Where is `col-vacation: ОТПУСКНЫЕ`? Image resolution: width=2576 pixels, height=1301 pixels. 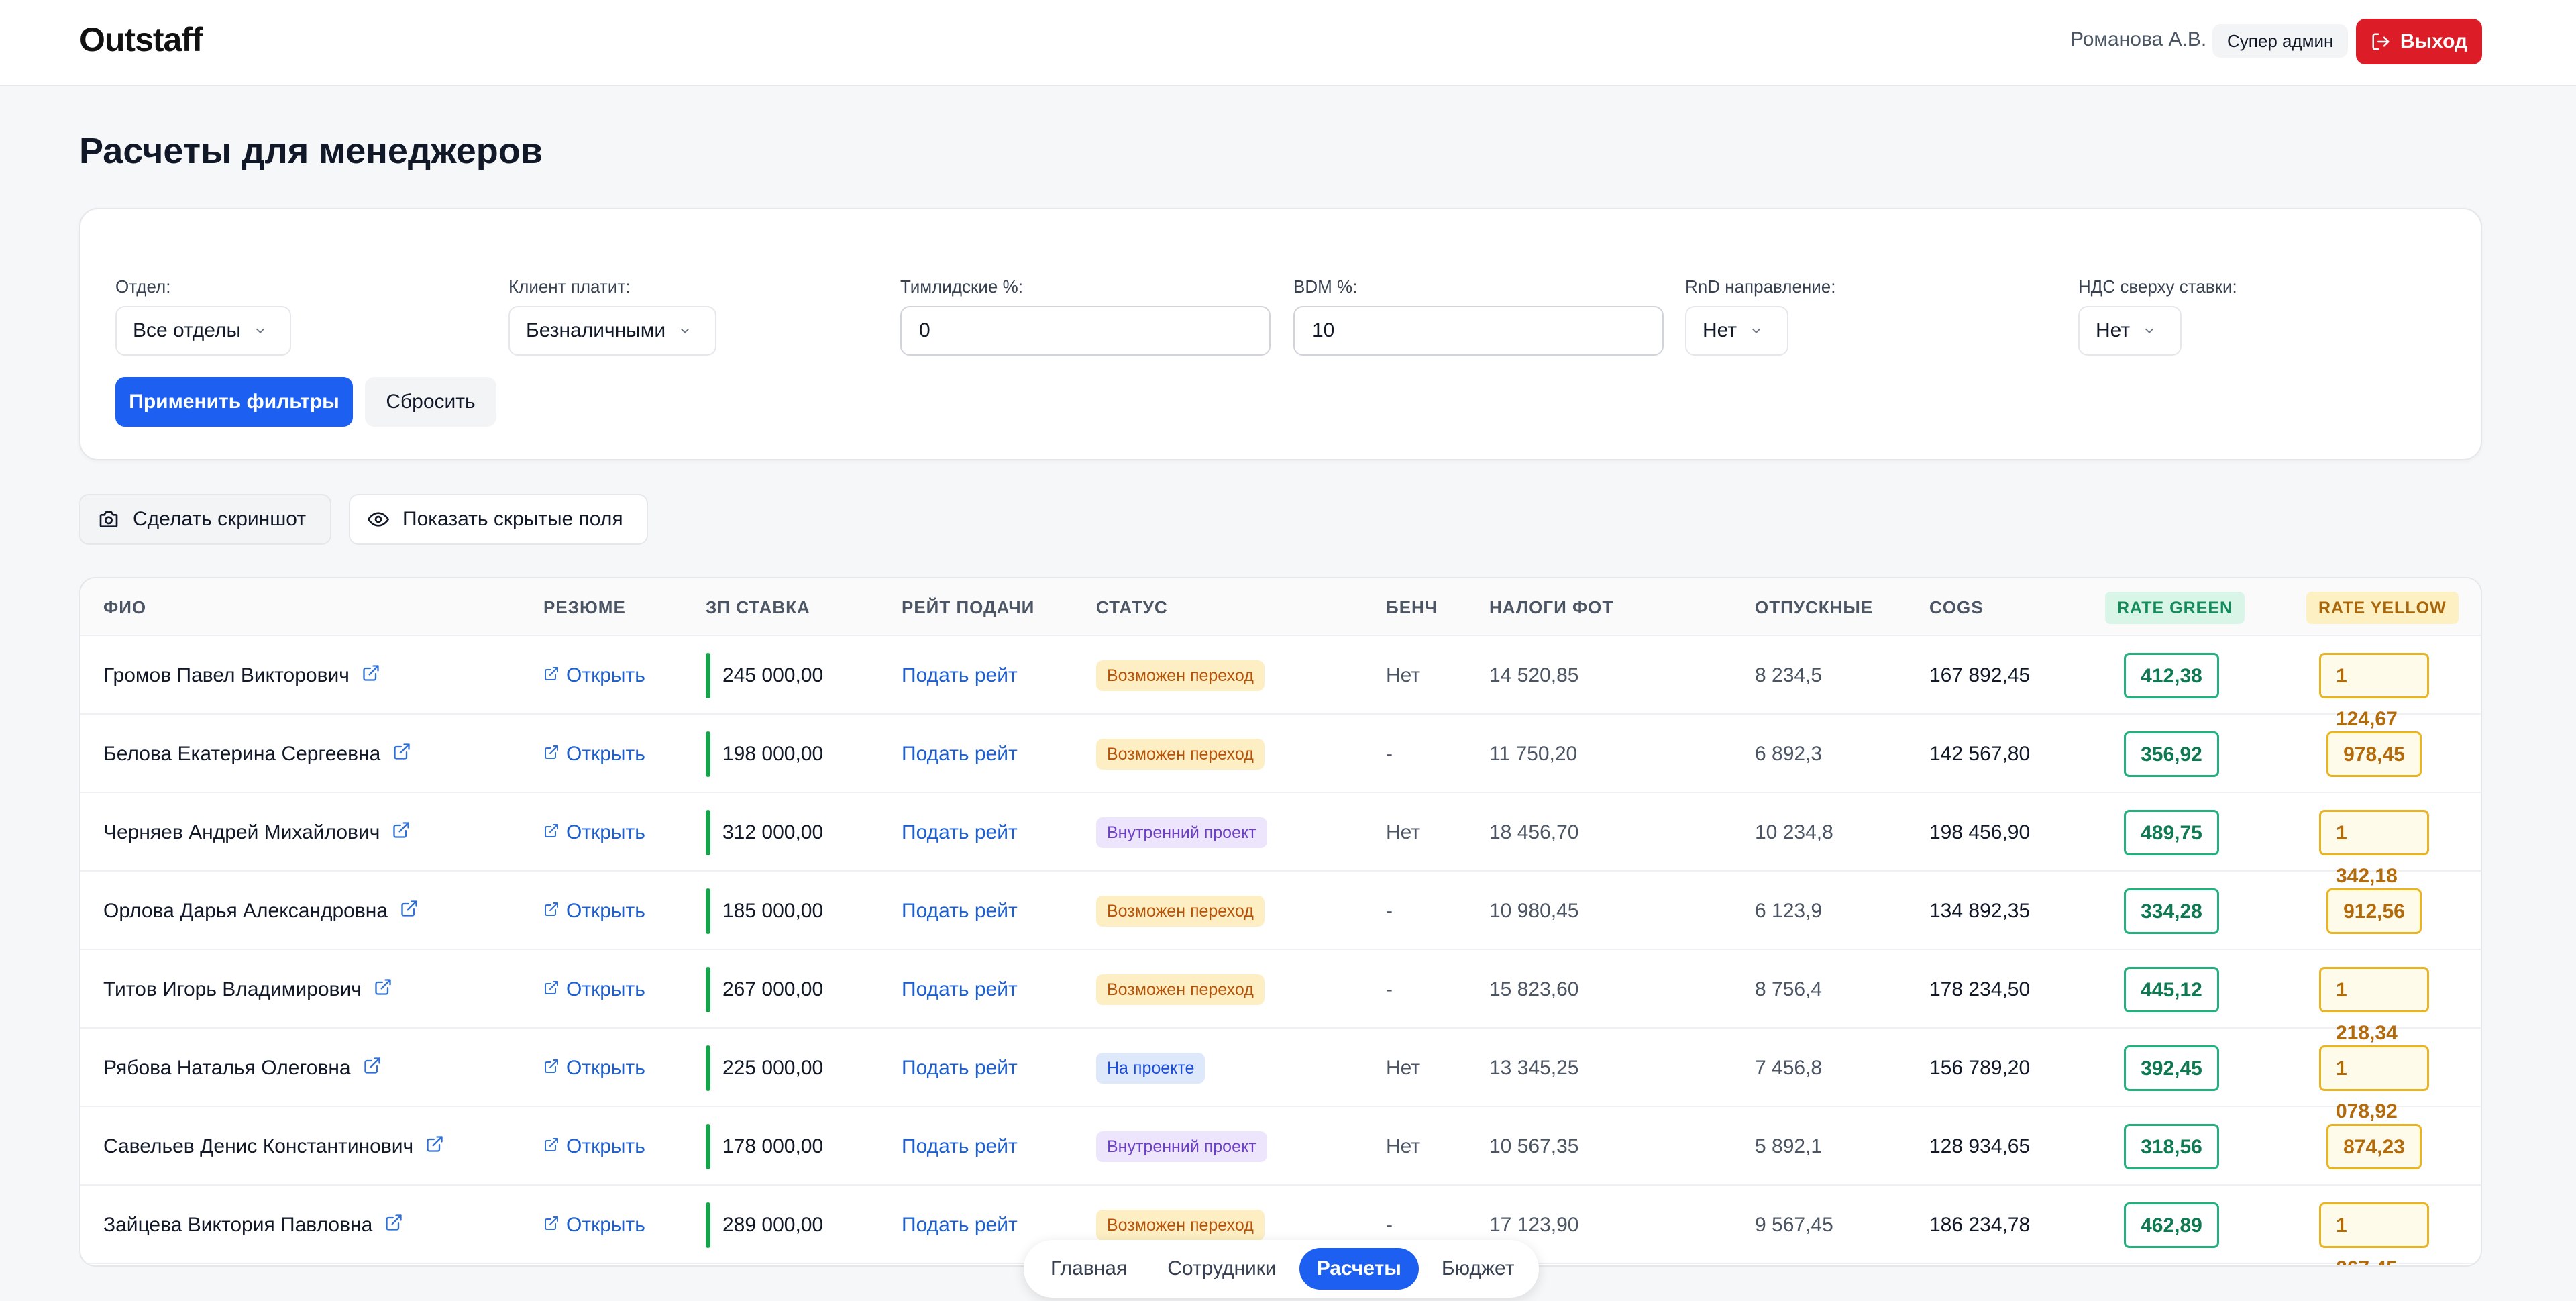
col-vacation: ОТПУСКНЫЕ is located at coordinates (1814, 607).